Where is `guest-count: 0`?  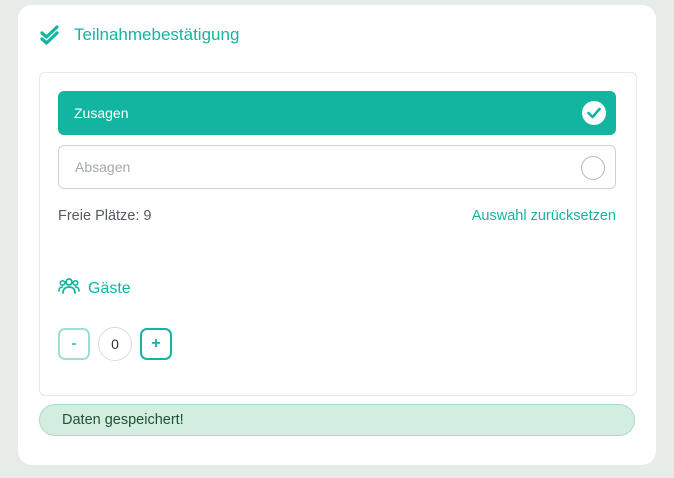
guest-count: 0 is located at coordinates (115, 344).